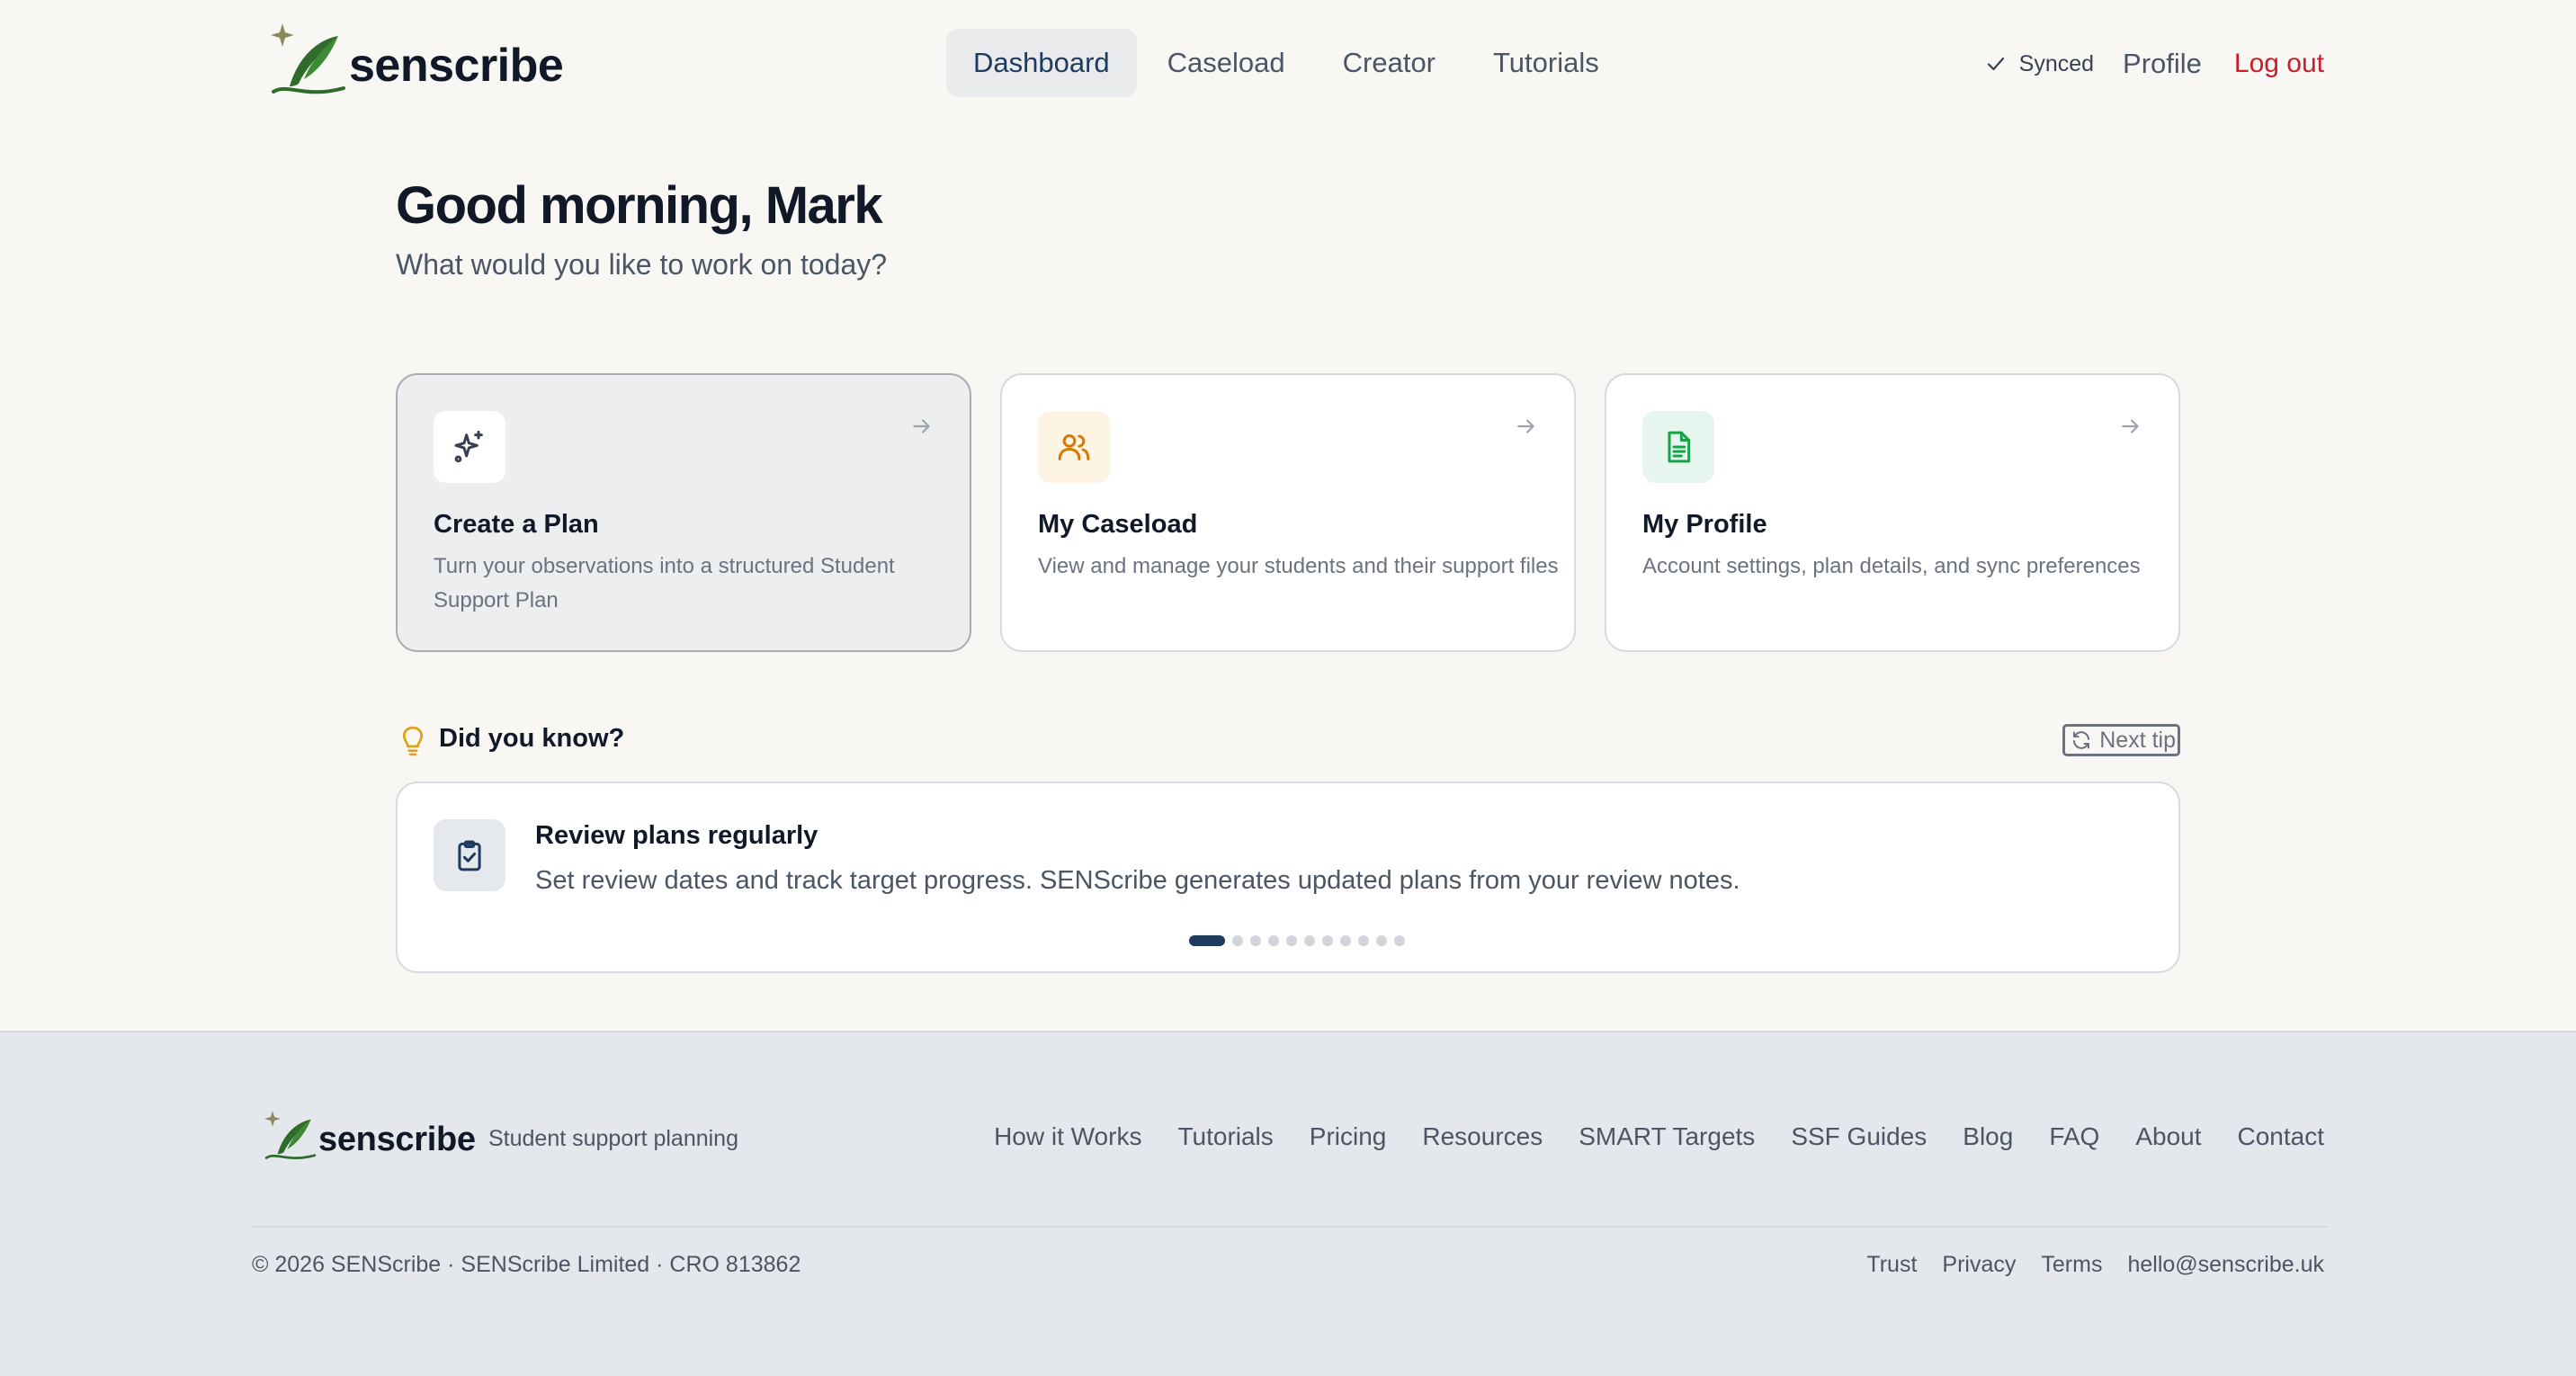 Image resolution: width=2576 pixels, height=1376 pixels. Describe the element at coordinates (1348, 1136) in the screenshot. I see `footer-link-pricing: Pricing` at that location.